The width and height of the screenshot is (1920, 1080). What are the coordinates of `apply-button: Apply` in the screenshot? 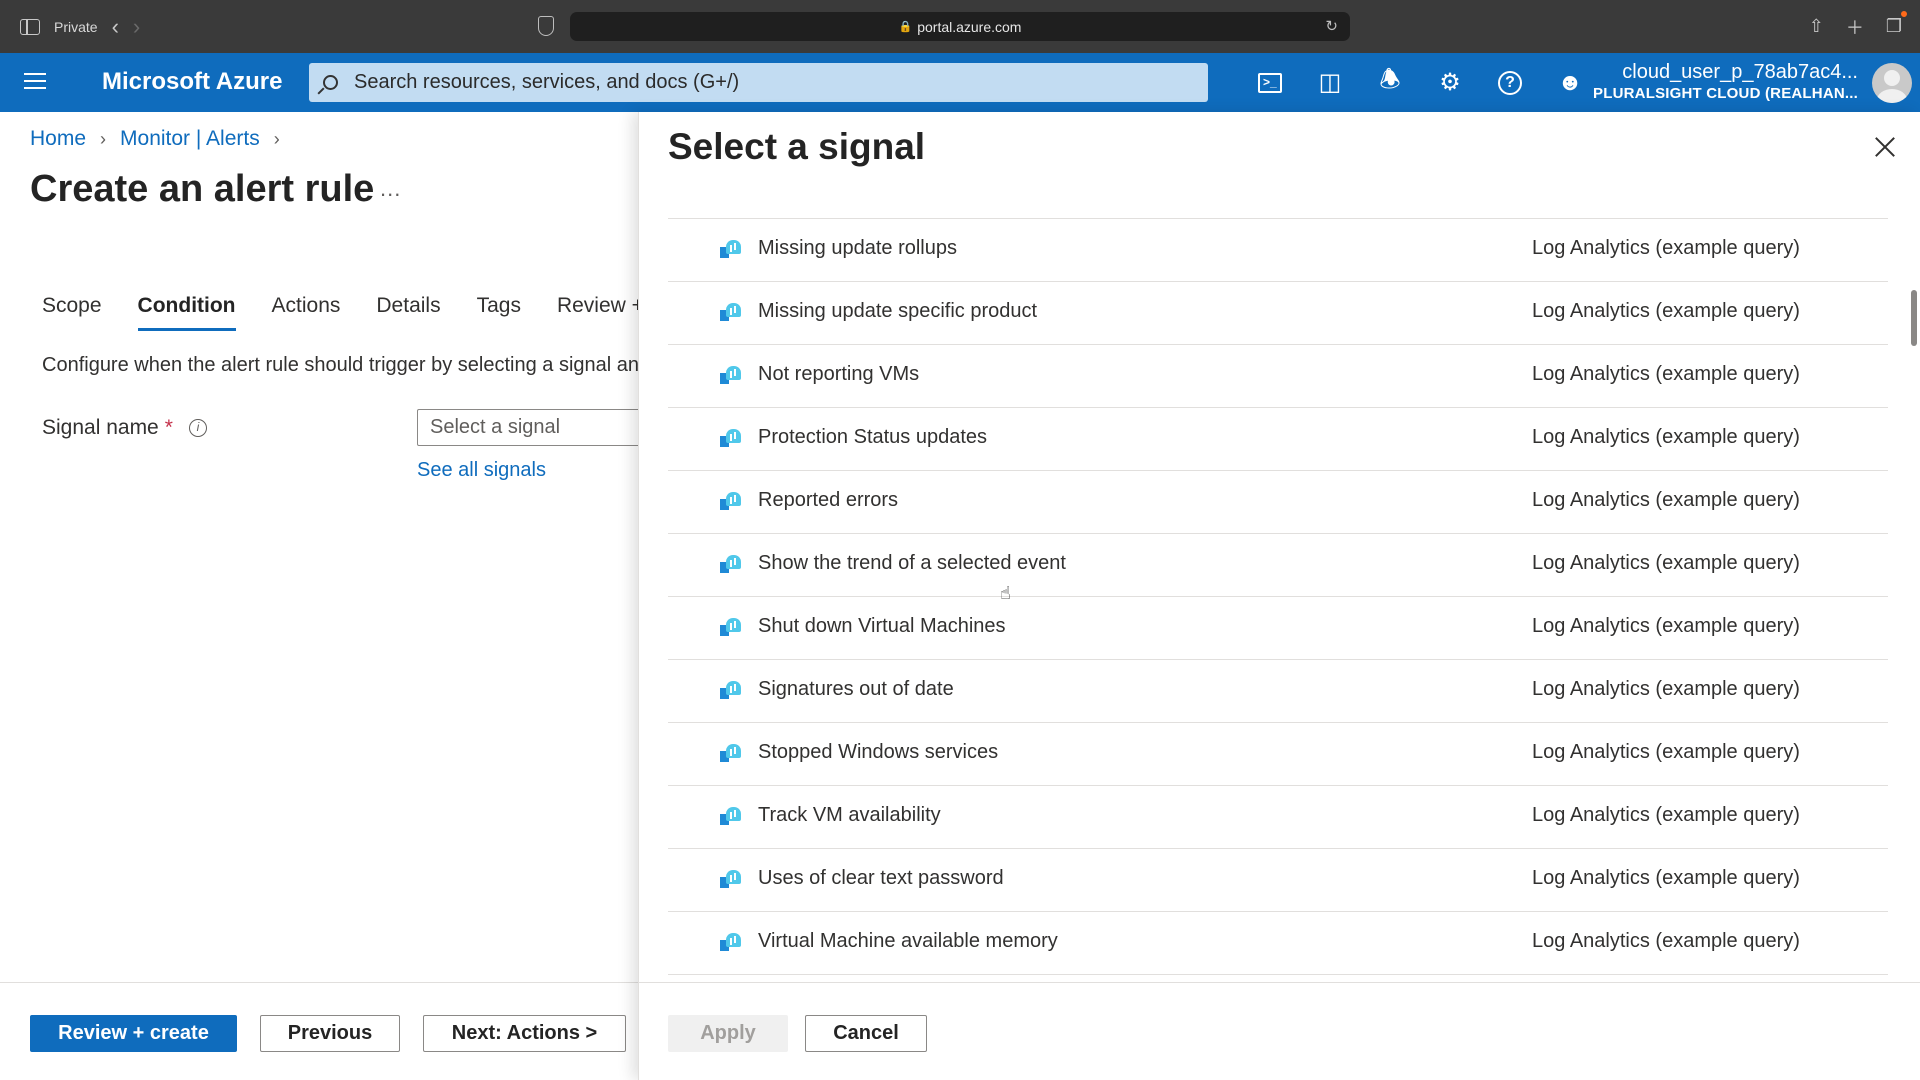 It's located at (728, 1033).